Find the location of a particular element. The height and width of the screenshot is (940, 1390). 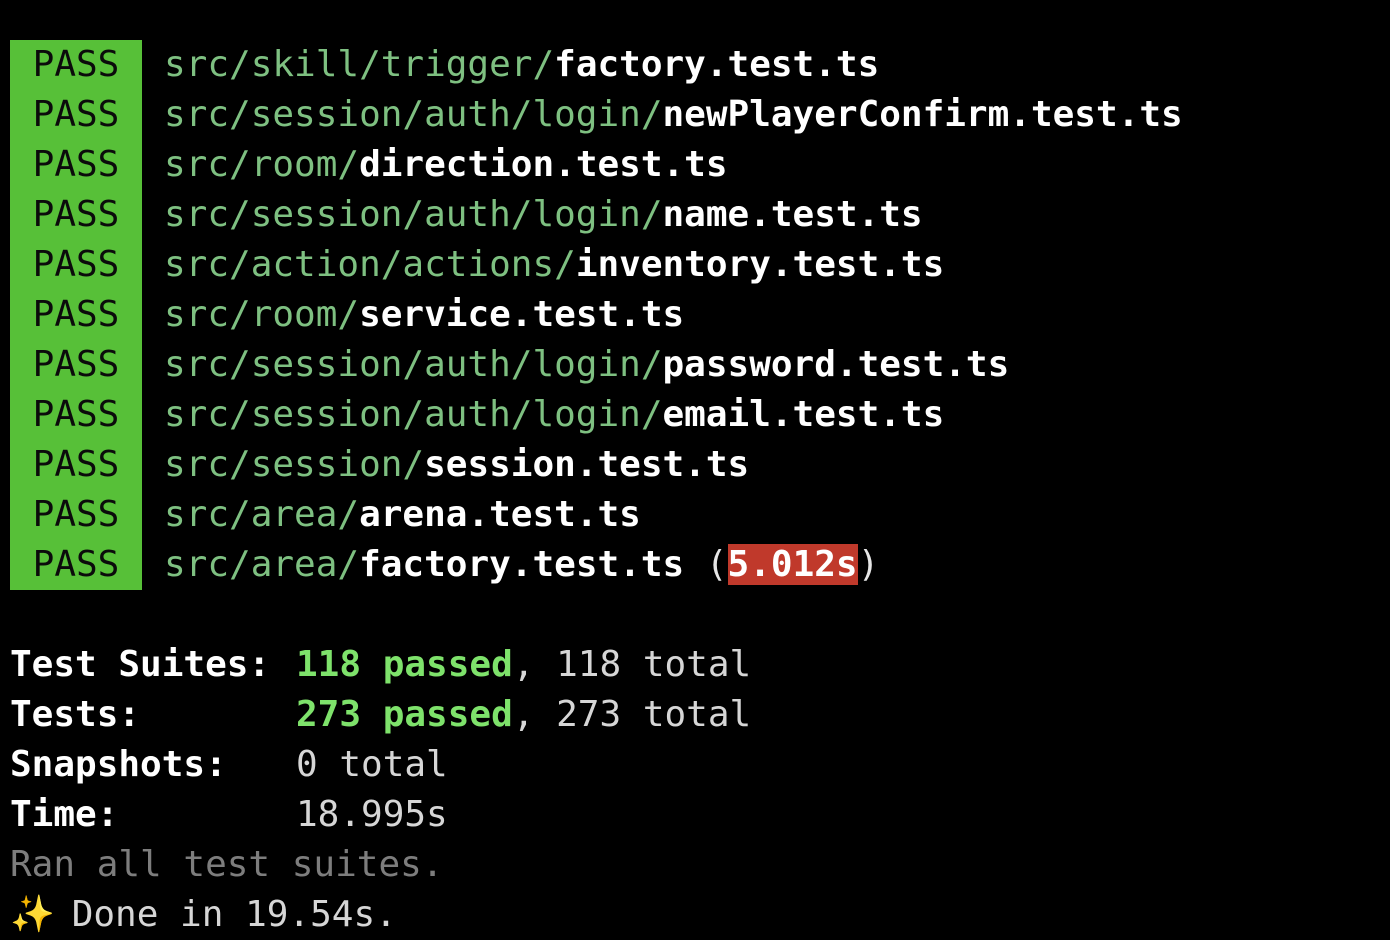

test-result-row: PASS src/room/direction.test.ts is located at coordinates (369, 165).